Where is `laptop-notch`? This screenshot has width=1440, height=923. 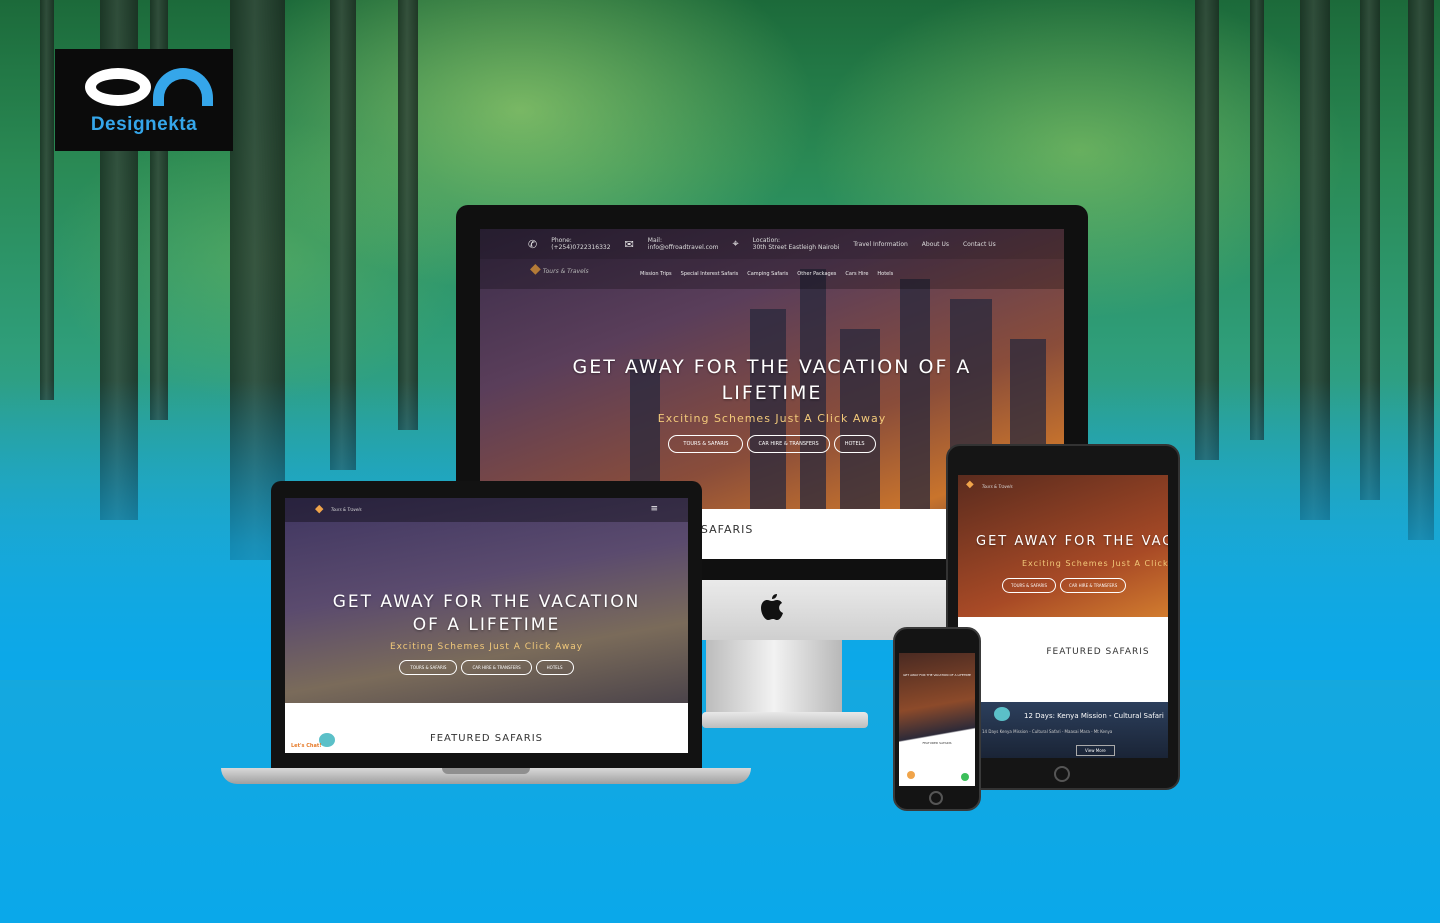 laptop-notch is located at coordinates (486, 771).